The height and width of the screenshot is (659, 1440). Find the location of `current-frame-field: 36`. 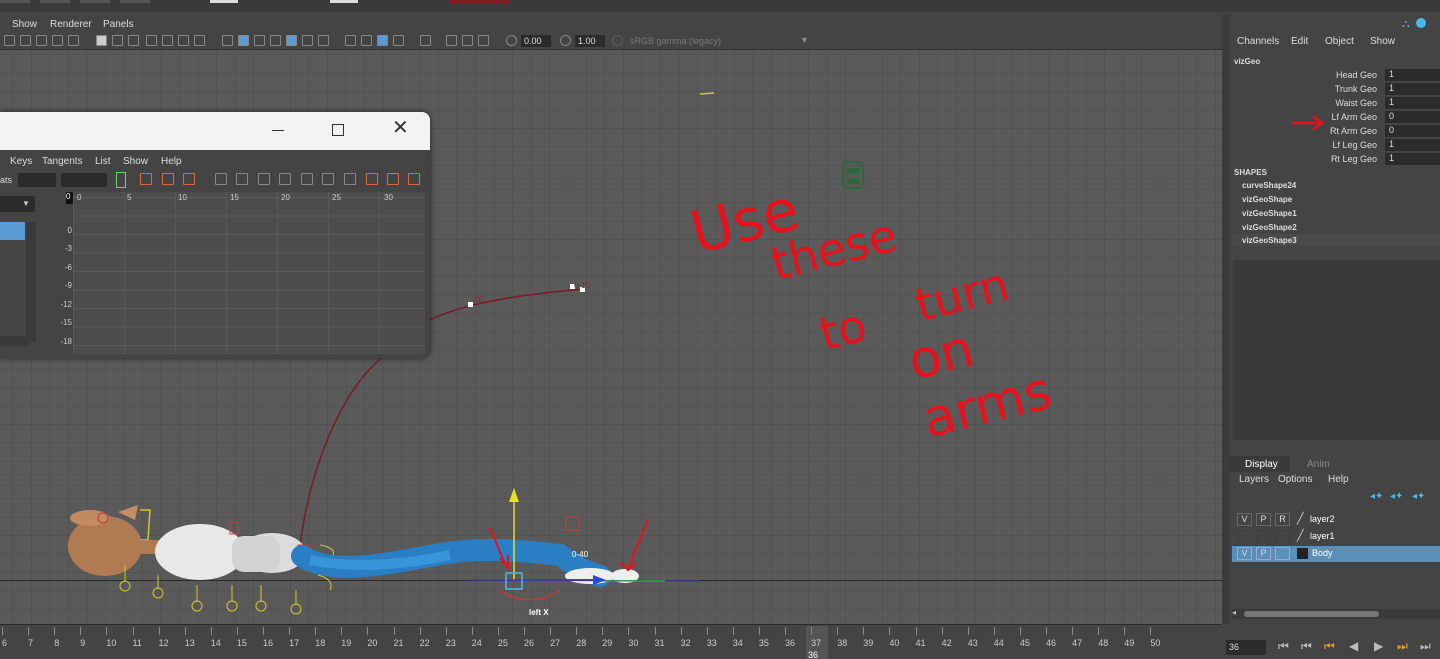

current-frame-field: 36 is located at coordinates (1246, 647).